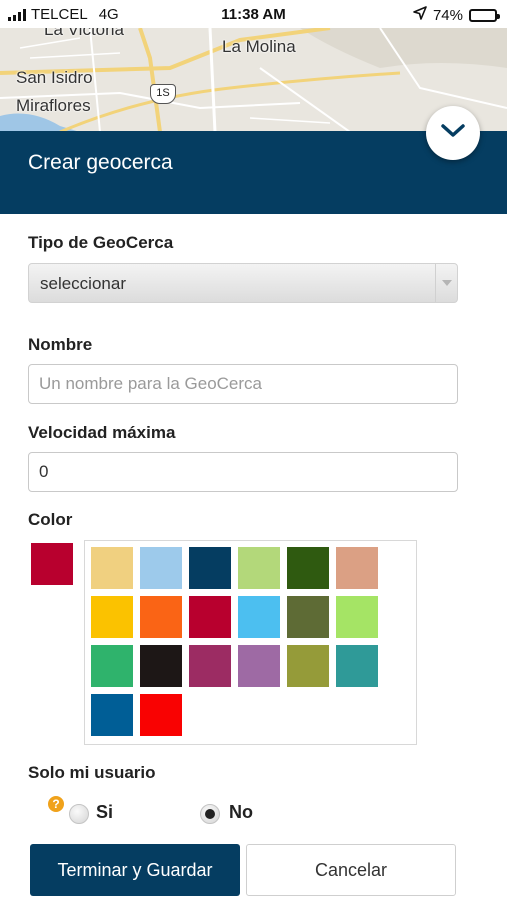  Describe the element at coordinates (243, 283) in the screenshot. I see `tipo-geocerca-select: seleccionar` at that location.